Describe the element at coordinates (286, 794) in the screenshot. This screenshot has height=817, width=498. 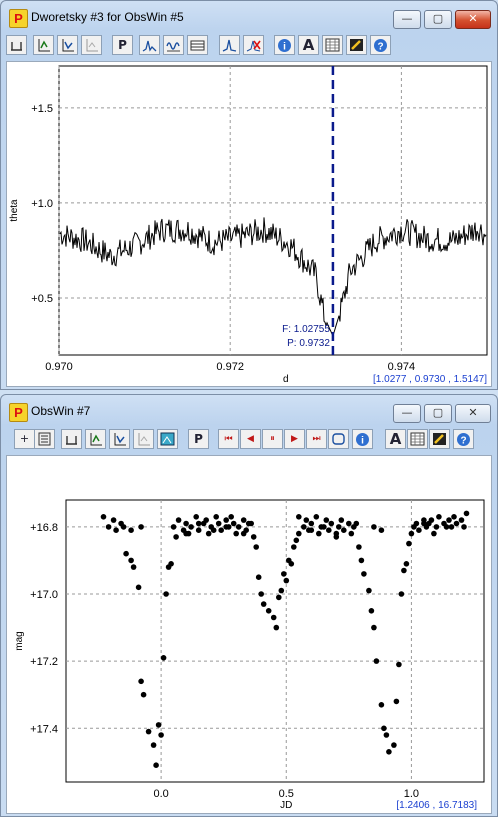
I see `x-tick-label: 0.5` at that location.